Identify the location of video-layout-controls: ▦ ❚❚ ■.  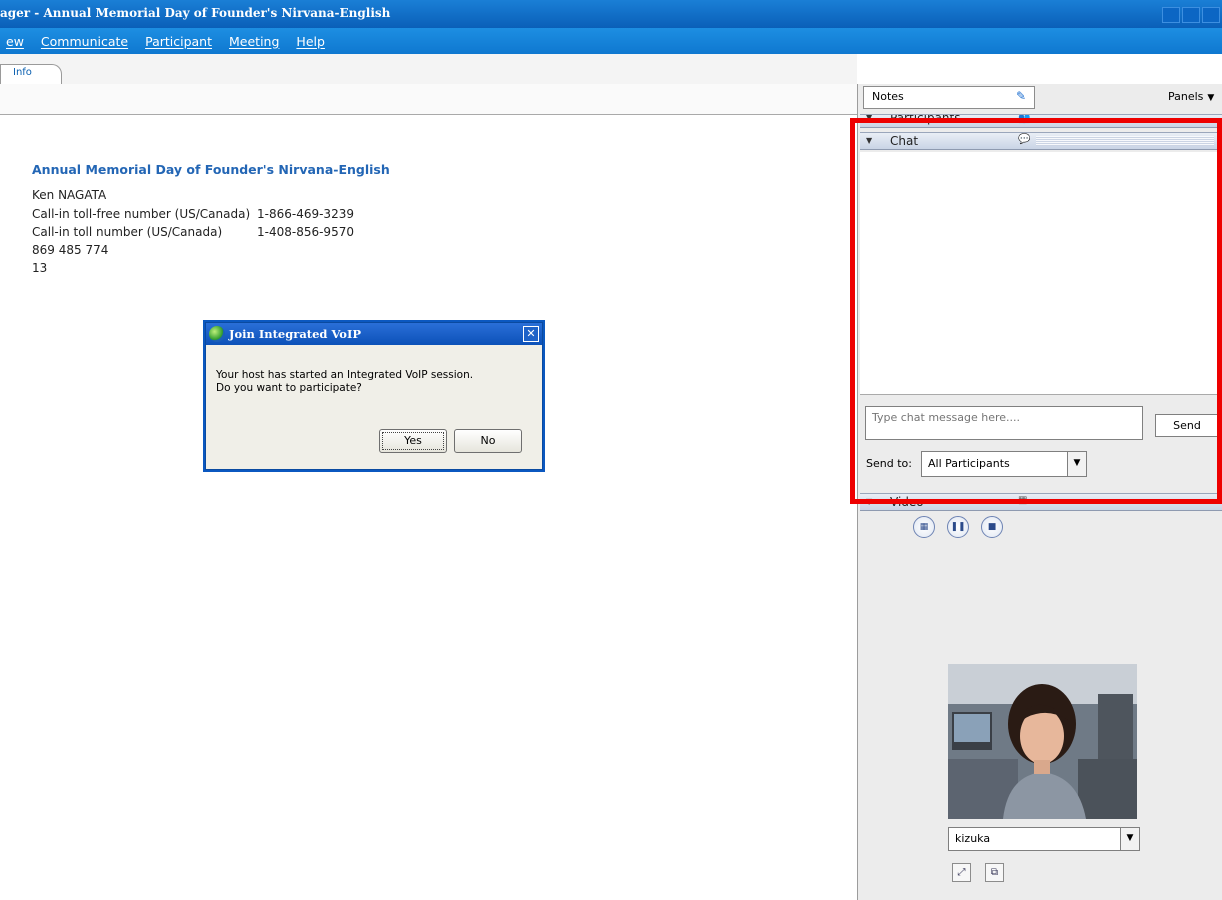
(958, 527).